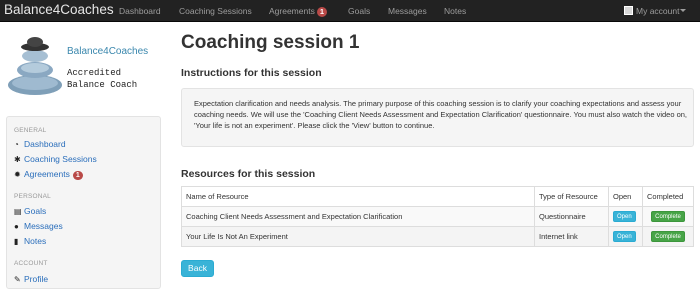 Image resolution: width=700 pixels, height=295 pixels. I want to click on nav-dashboard: Dashboard, so click(140, 11).